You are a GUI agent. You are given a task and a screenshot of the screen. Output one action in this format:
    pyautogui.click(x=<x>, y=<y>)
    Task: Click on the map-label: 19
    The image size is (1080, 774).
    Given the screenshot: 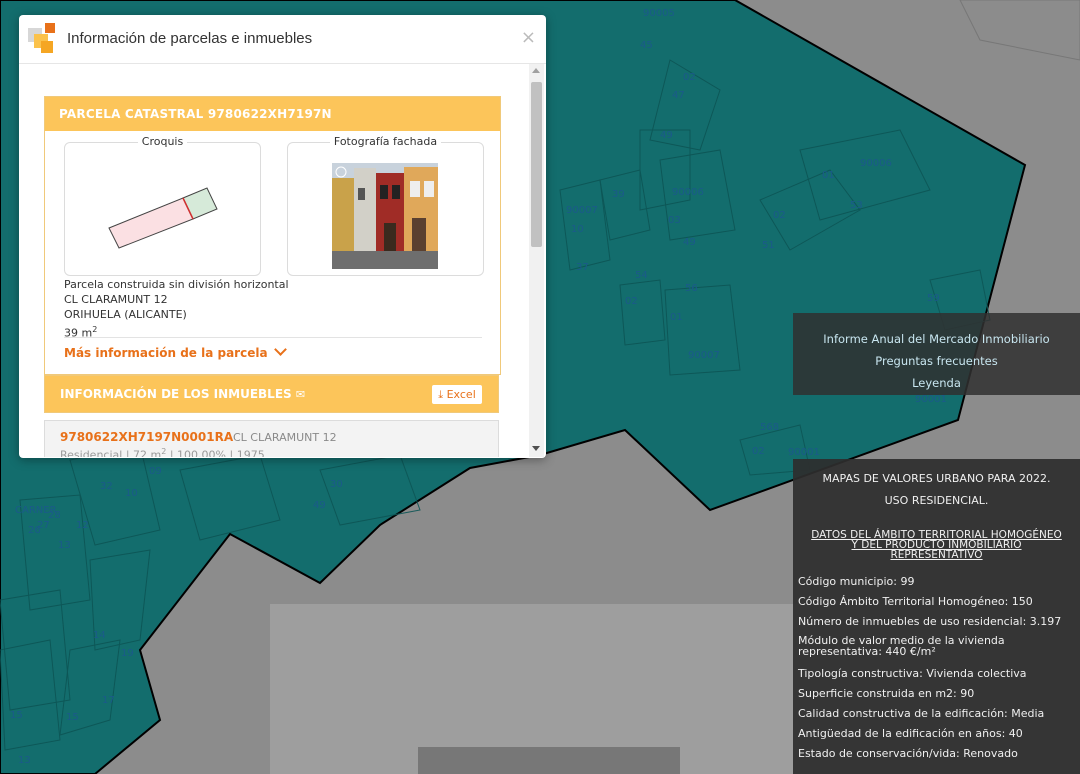 What is the action you would take?
    pyautogui.click(x=127, y=653)
    